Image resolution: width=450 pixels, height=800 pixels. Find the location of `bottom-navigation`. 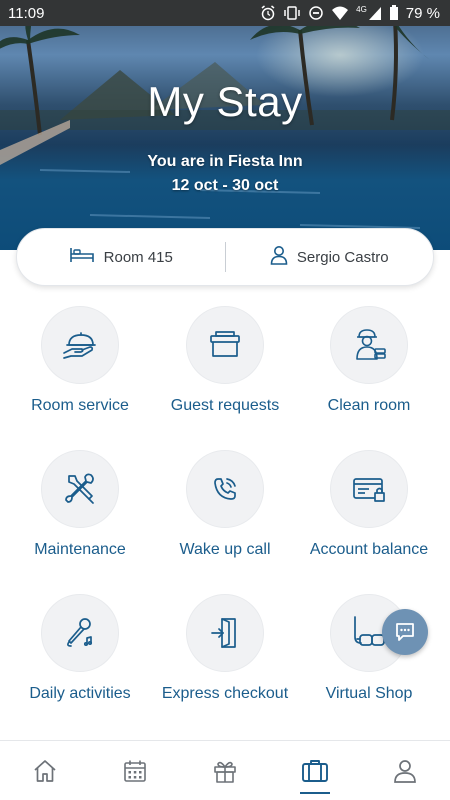

bottom-navigation is located at coordinates (225, 770).